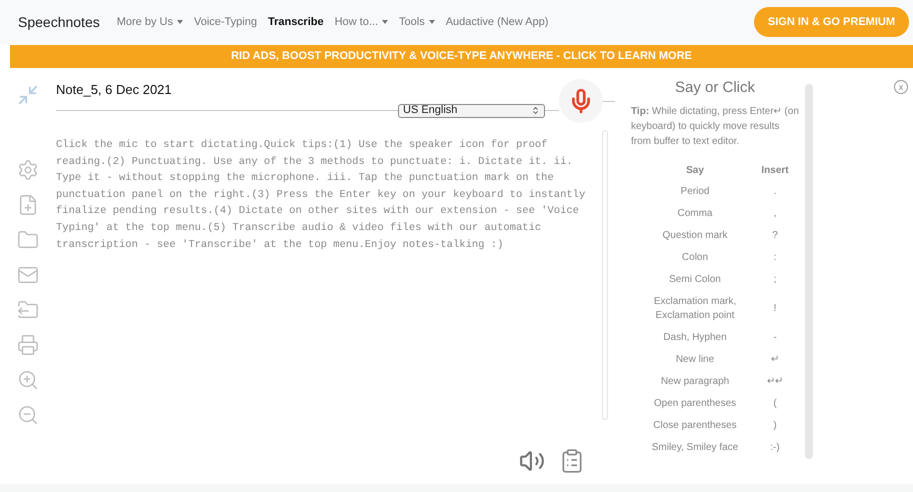  Describe the element at coordinates (532, 461) in the screenshot. I see `speaker-icon` at that location.